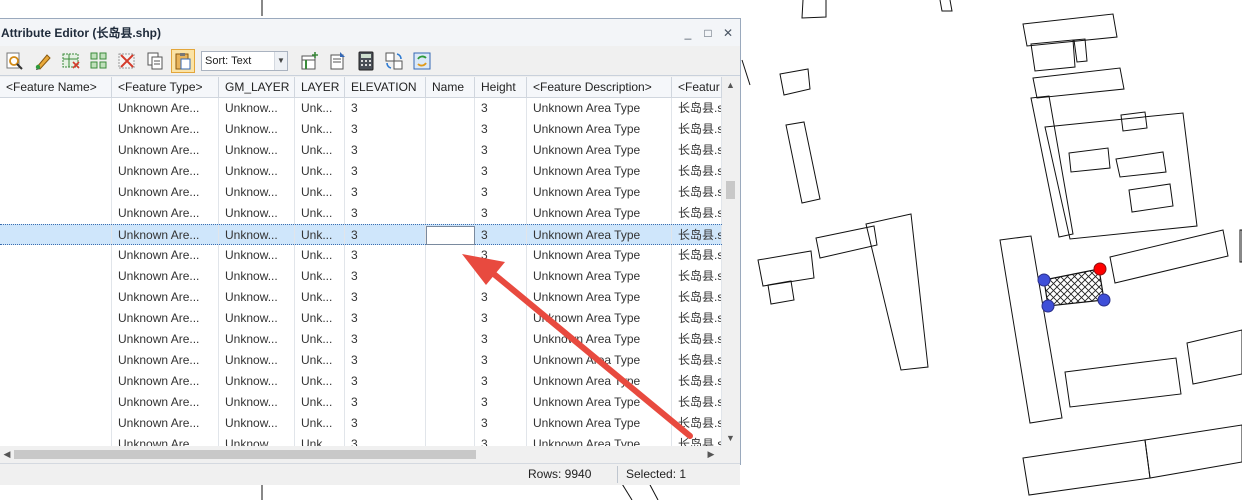  What do you see at coordinates (730, 190) in the screenshot?
I see `vertical-scroll-thumb` at bounding box center [730, 190].